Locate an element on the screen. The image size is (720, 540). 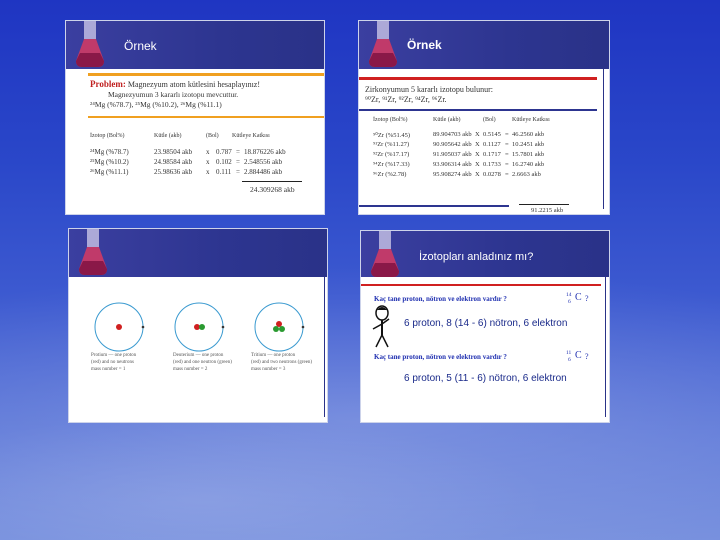
answer-1: 6 proton, 8 (14 - 6) nötron, 6 elektron is located at coordinates (486, 323).